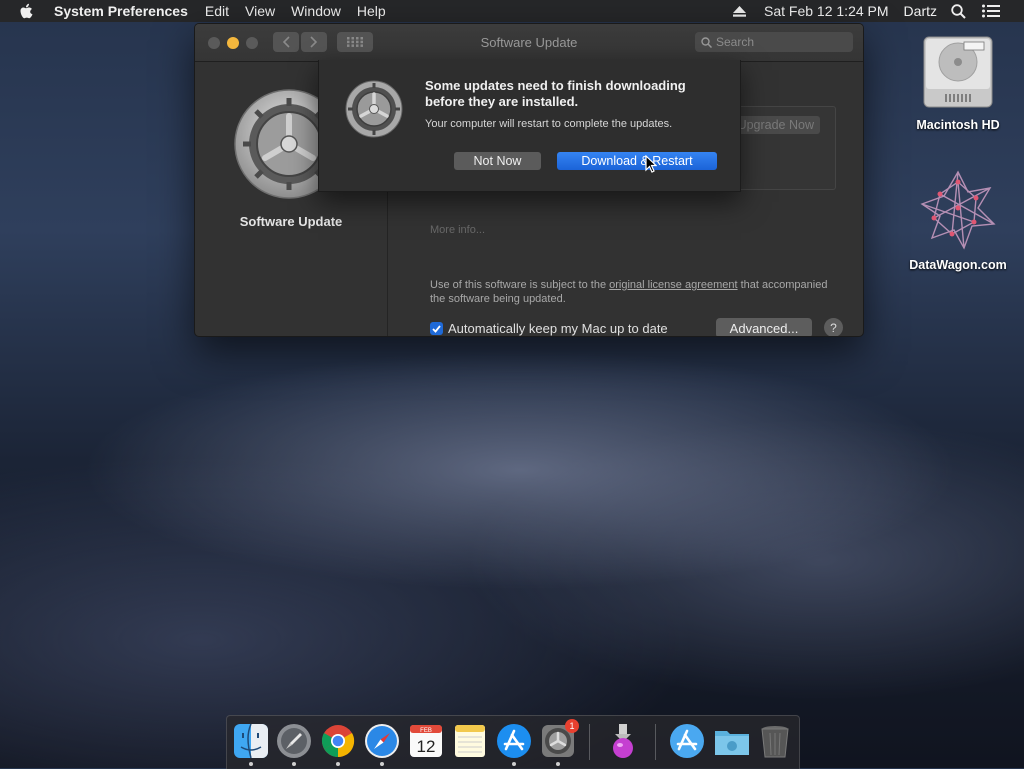 The width and height of the screenshot is (1024, 769). I want to click on system-preferences-gear-icon, so click(374, 109).